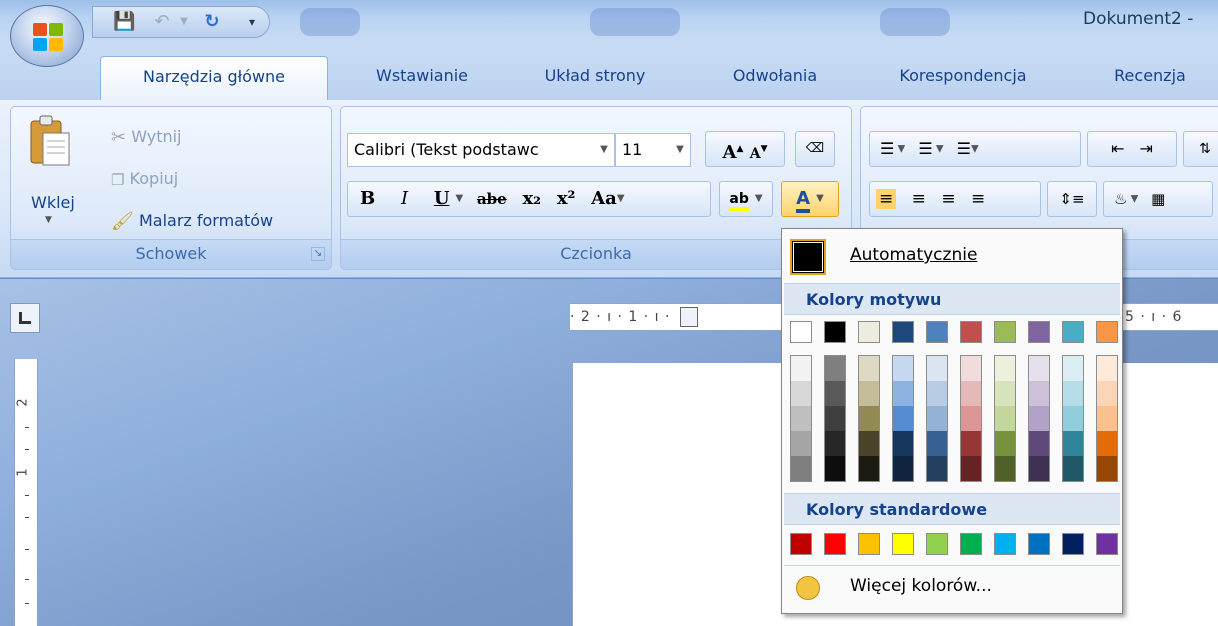  What do you see at coordinates (481, 150) in the screenshot?
I see `font-name-combo: Calibri (Tekst podstawc ▼` at bounding box center [481, 150].